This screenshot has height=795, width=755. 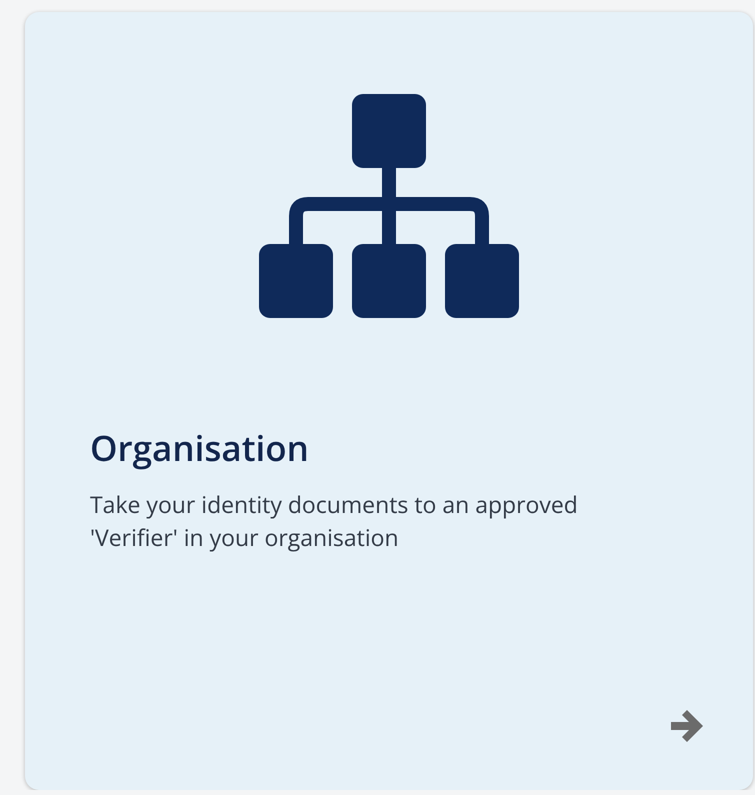 What do you see at coordinates (687, 726) in the screenshot?
I see `arrow-right-icon` at bounding box center [687, 726].